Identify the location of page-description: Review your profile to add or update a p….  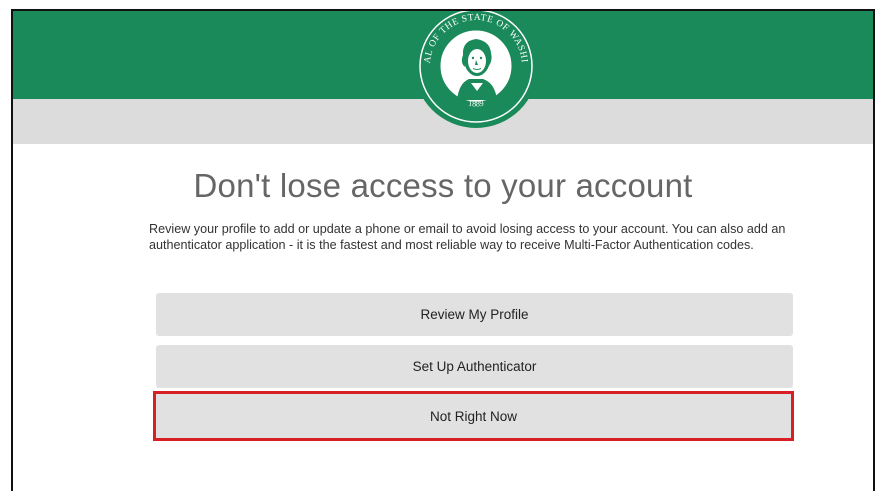
(467, 237).